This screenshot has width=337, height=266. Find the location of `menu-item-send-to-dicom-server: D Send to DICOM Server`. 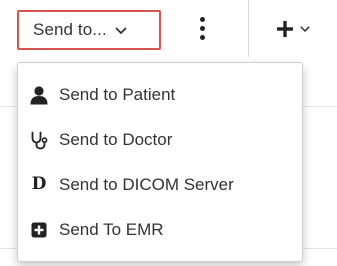

menu-item-send-to-dicom-server: D Send to DICOM Server is located at coordinates (160, 184).